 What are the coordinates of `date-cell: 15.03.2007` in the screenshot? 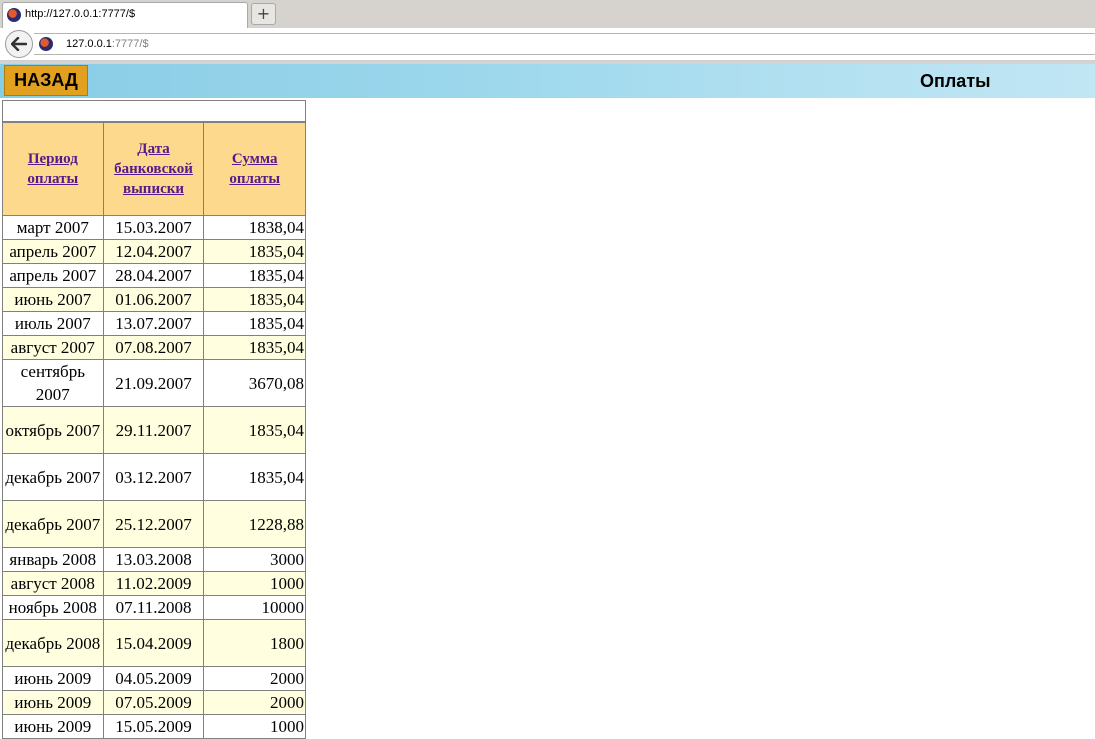 It's located at (153, 227).